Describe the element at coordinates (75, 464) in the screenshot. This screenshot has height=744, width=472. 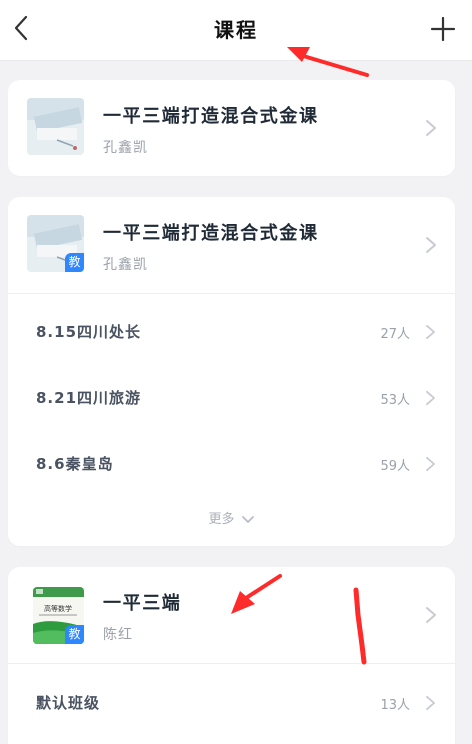
I see `class-name: 8.6秦皇岛` at that location.